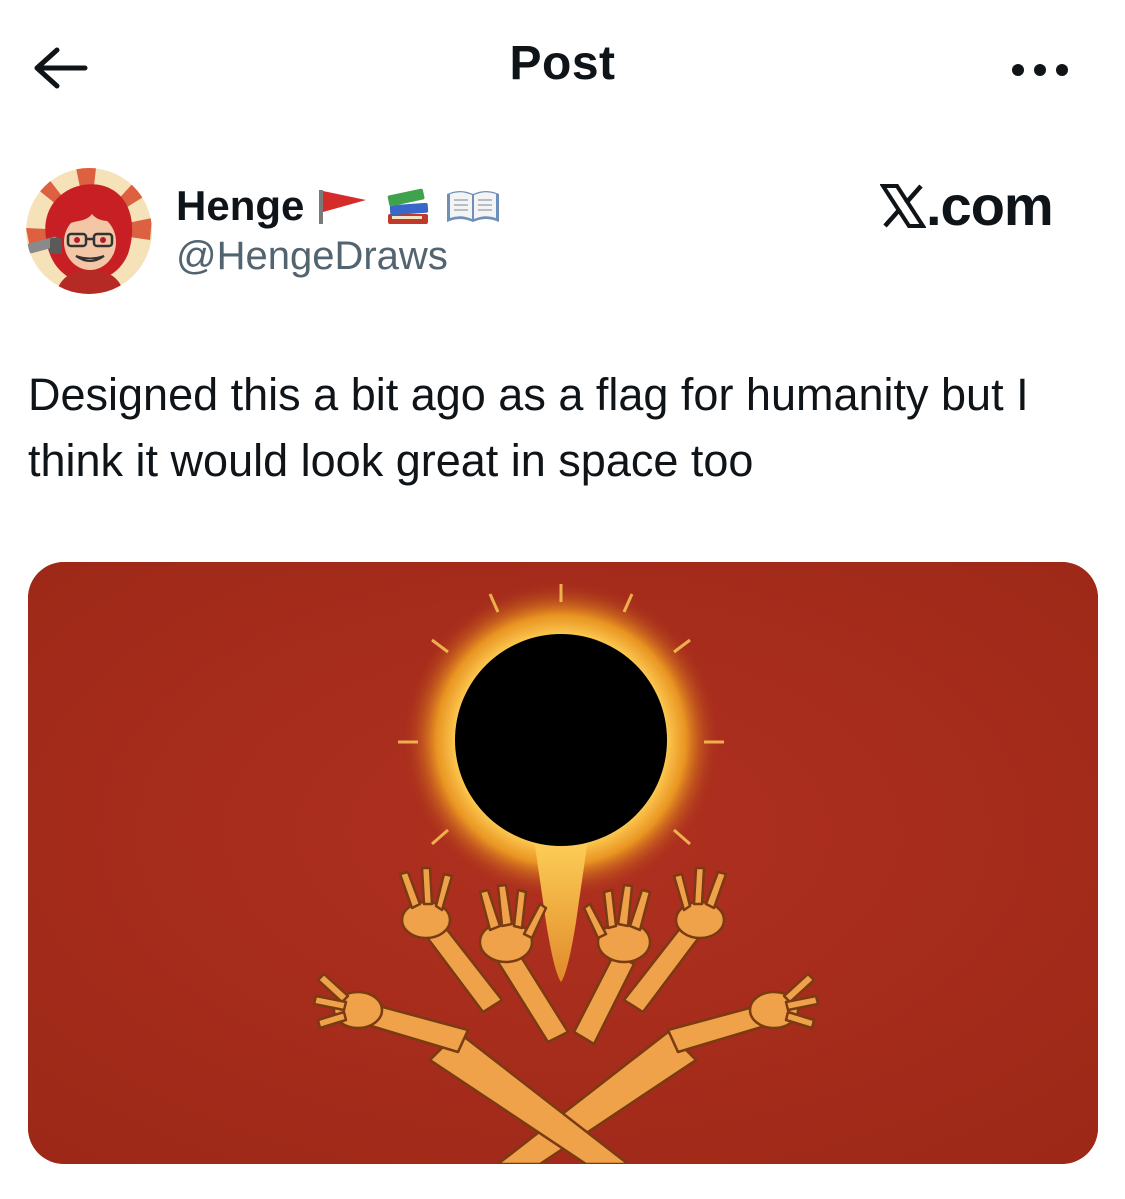  I want to click on author-name-row: Henge, so click(339, 206).